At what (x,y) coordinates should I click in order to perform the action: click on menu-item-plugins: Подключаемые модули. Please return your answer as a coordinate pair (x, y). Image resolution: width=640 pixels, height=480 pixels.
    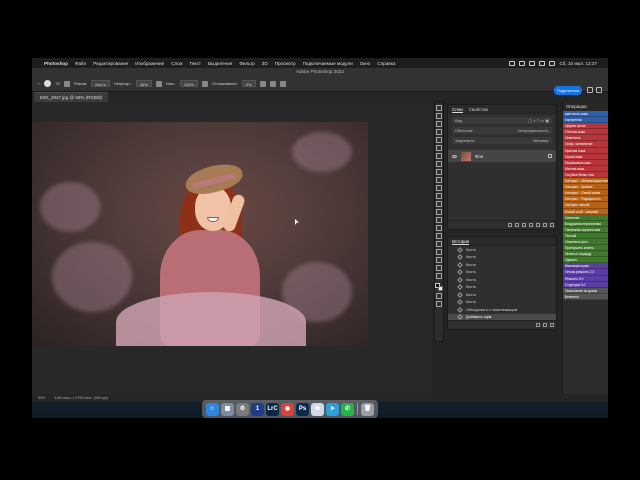
    Looking at the image, I should click on (328, 63).